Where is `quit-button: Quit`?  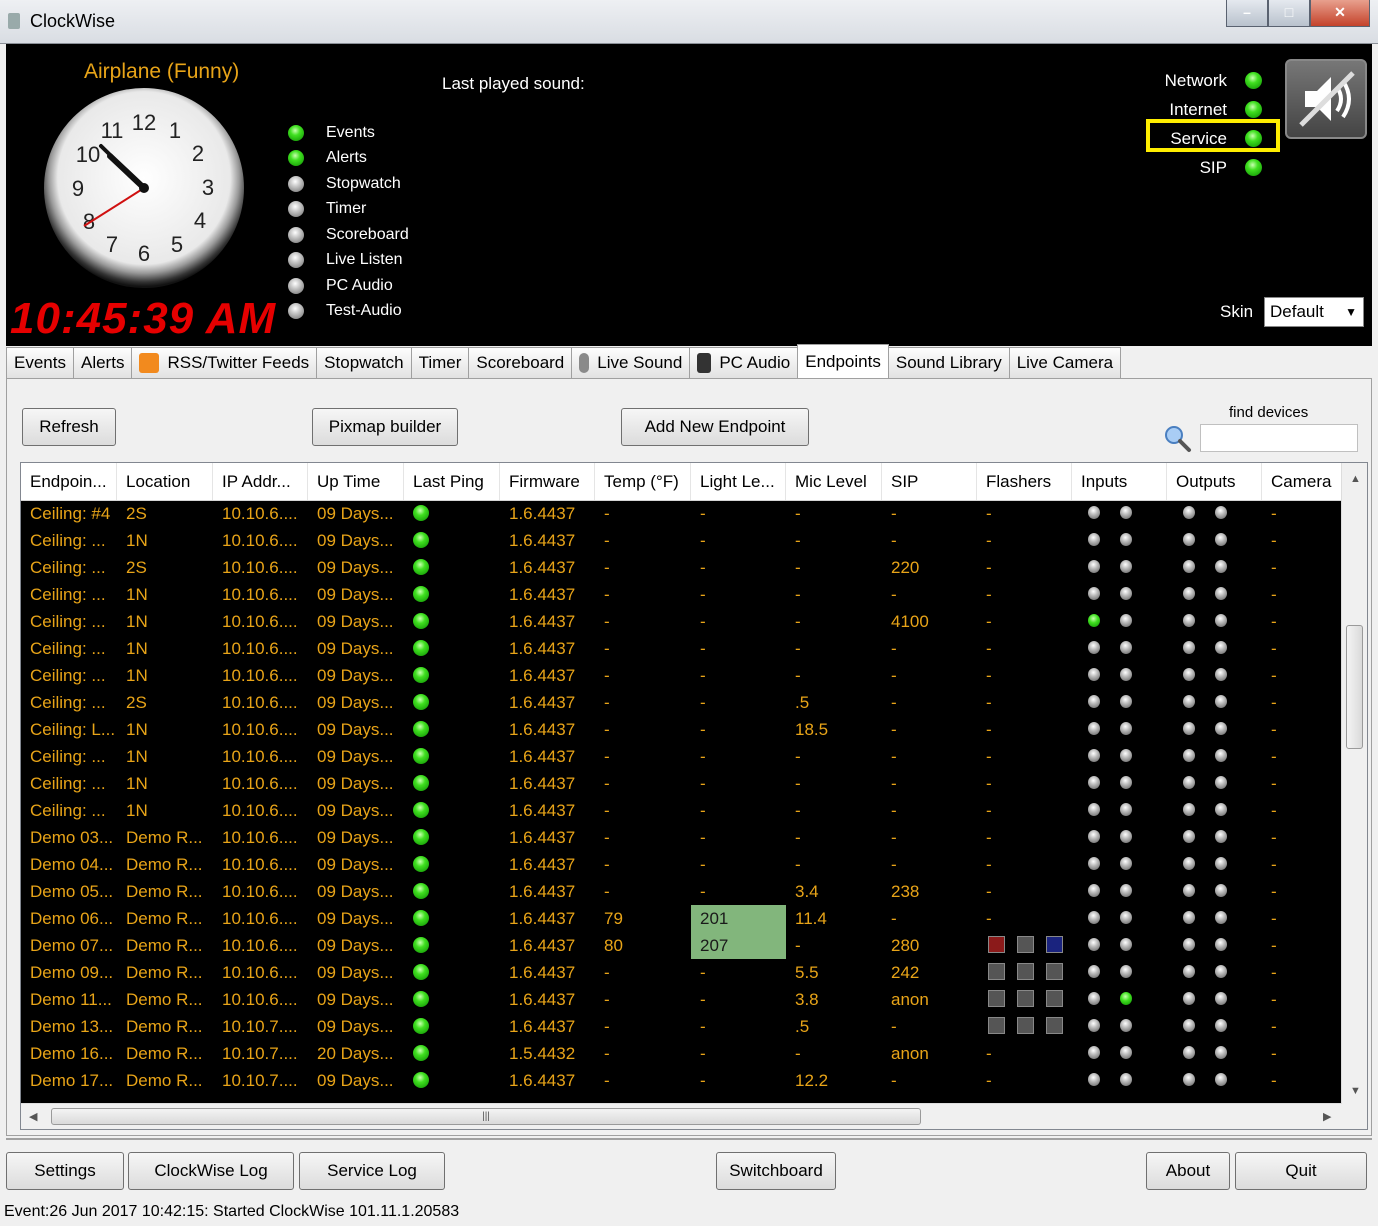
quit-button: Quit is located at coordinates (1301, 1171).